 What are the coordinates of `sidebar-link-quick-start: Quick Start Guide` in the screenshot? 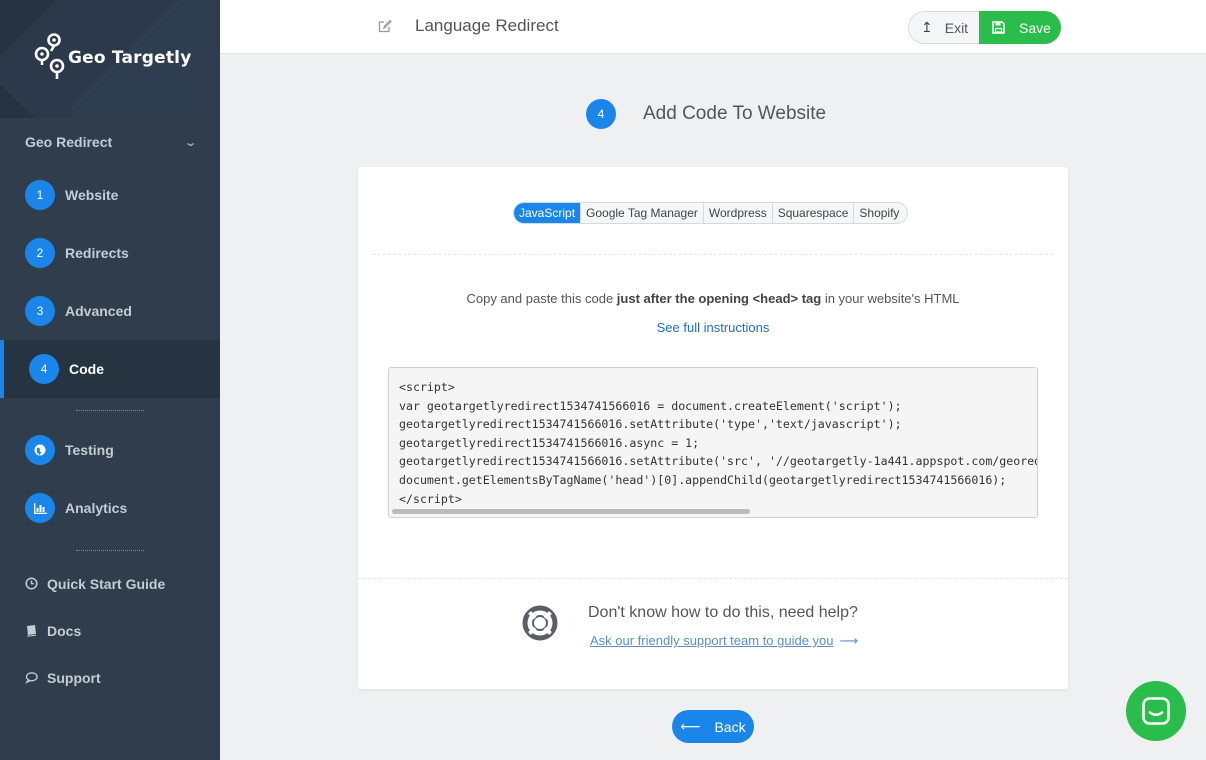 It's located at (110, 583).